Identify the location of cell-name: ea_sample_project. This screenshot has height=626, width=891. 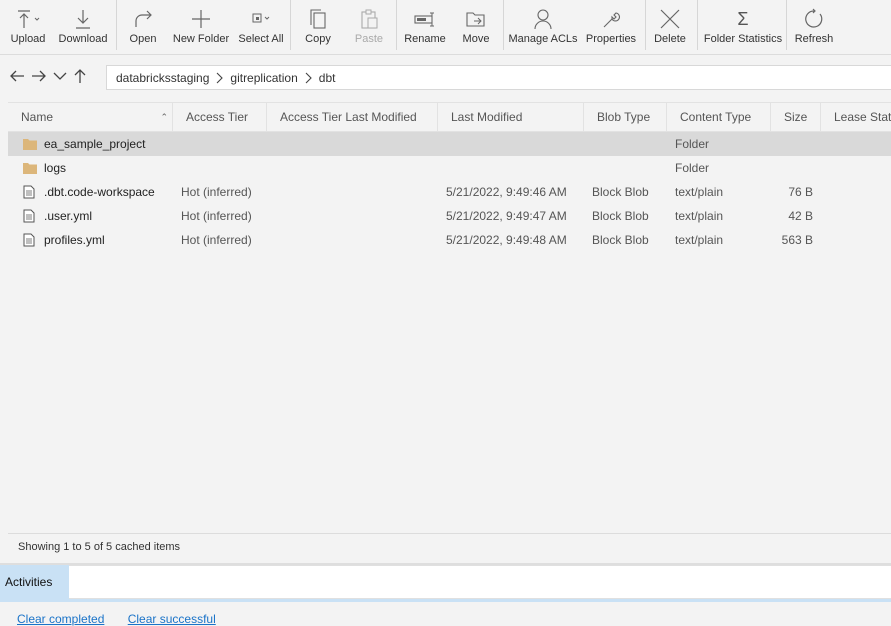
(90, 144).